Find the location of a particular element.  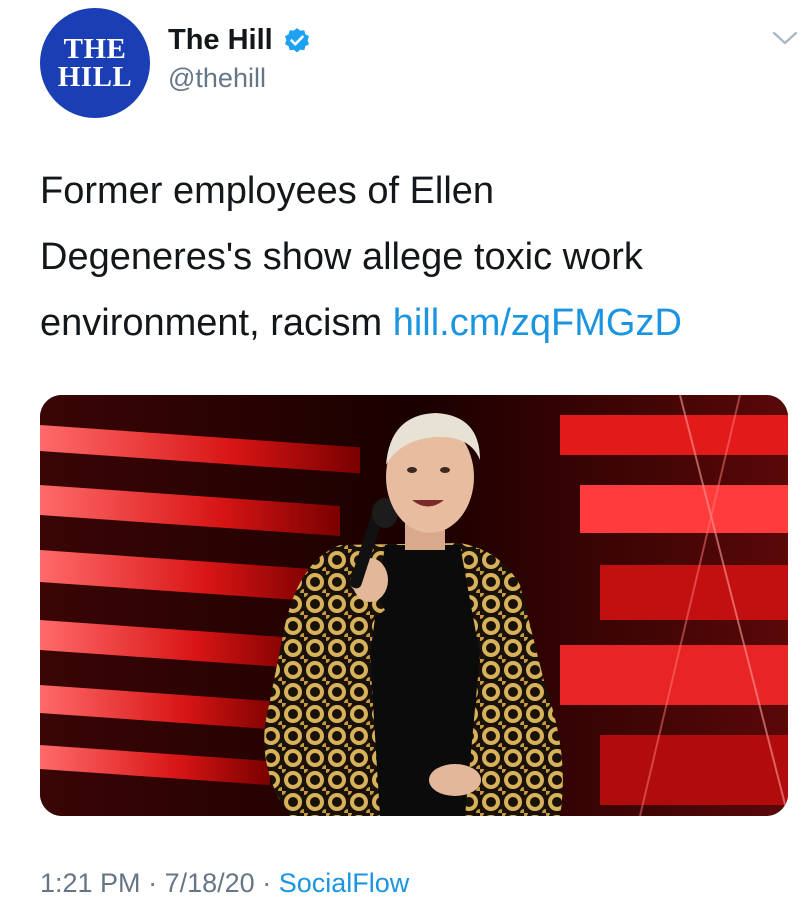

tweet-time: 1:21 PM is located at coordinates (90, 883).